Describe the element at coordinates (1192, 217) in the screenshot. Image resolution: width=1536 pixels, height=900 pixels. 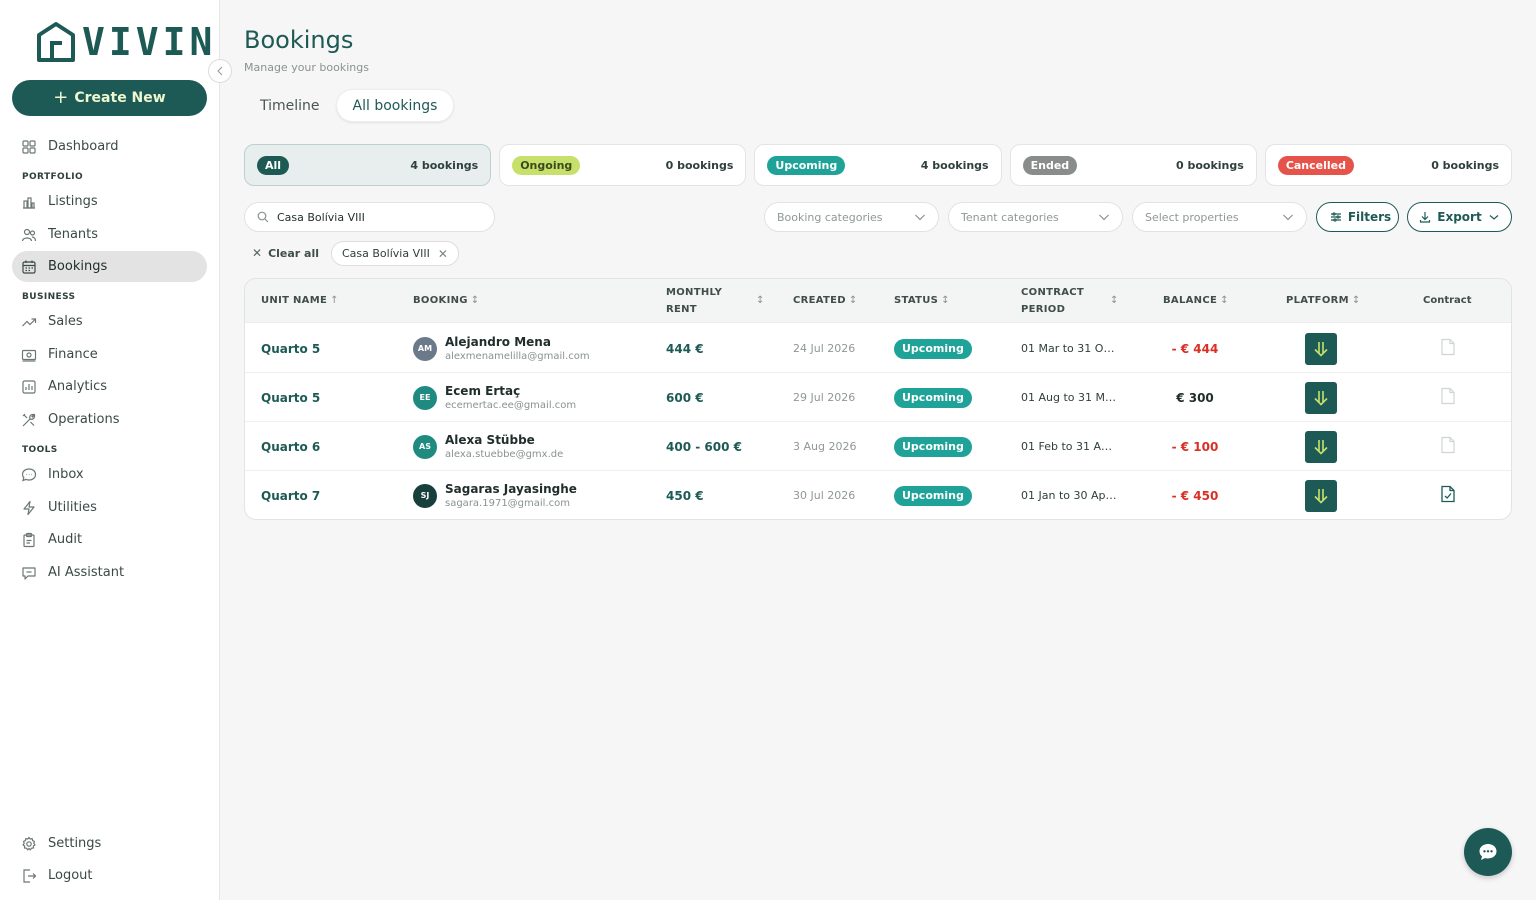
I see `dropdown-label: Select properties` at that location.